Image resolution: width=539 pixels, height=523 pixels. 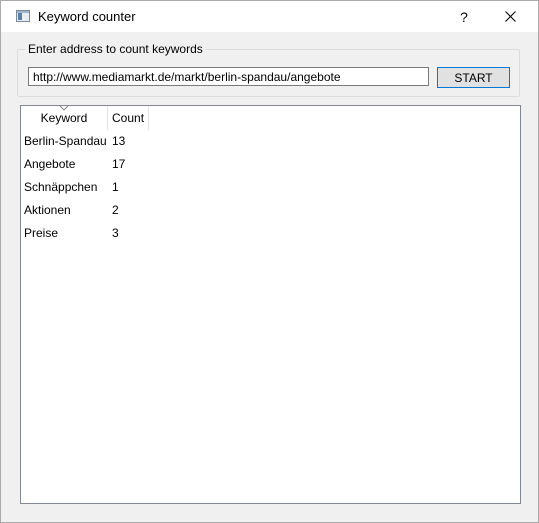 I want to click on keyword-cell: Berlin-Spandau, so click(x=65, y=141).